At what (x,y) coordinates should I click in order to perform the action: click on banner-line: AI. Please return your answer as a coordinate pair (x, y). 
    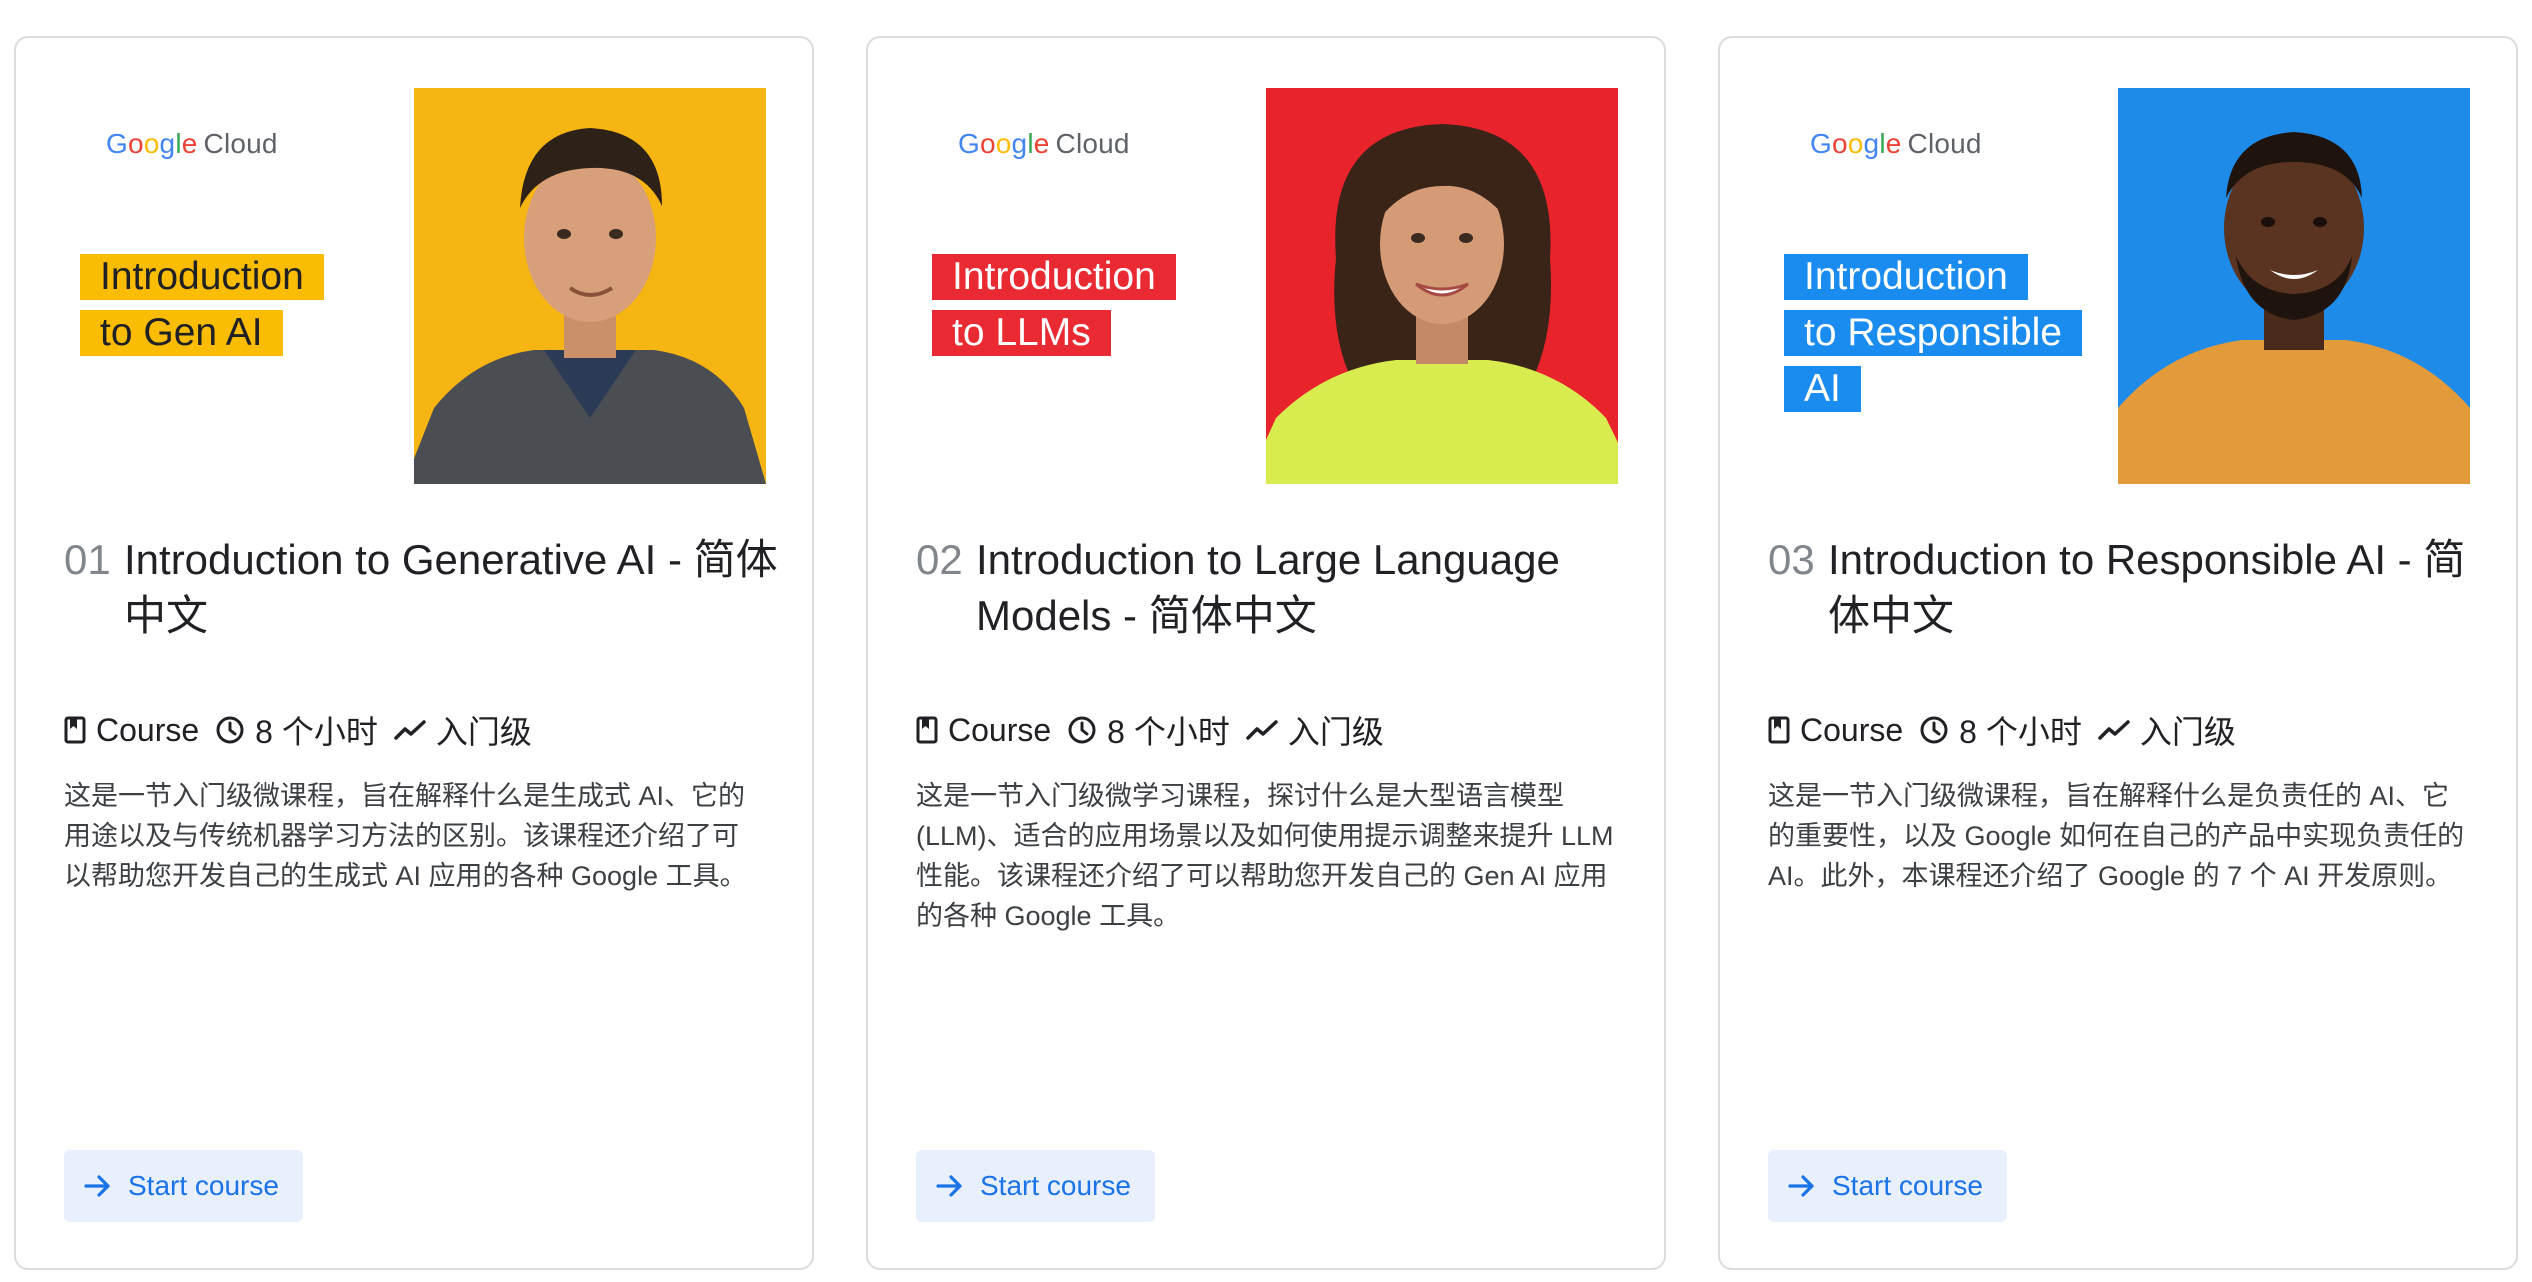
    Looking at the image, I should click on (1822, 389).